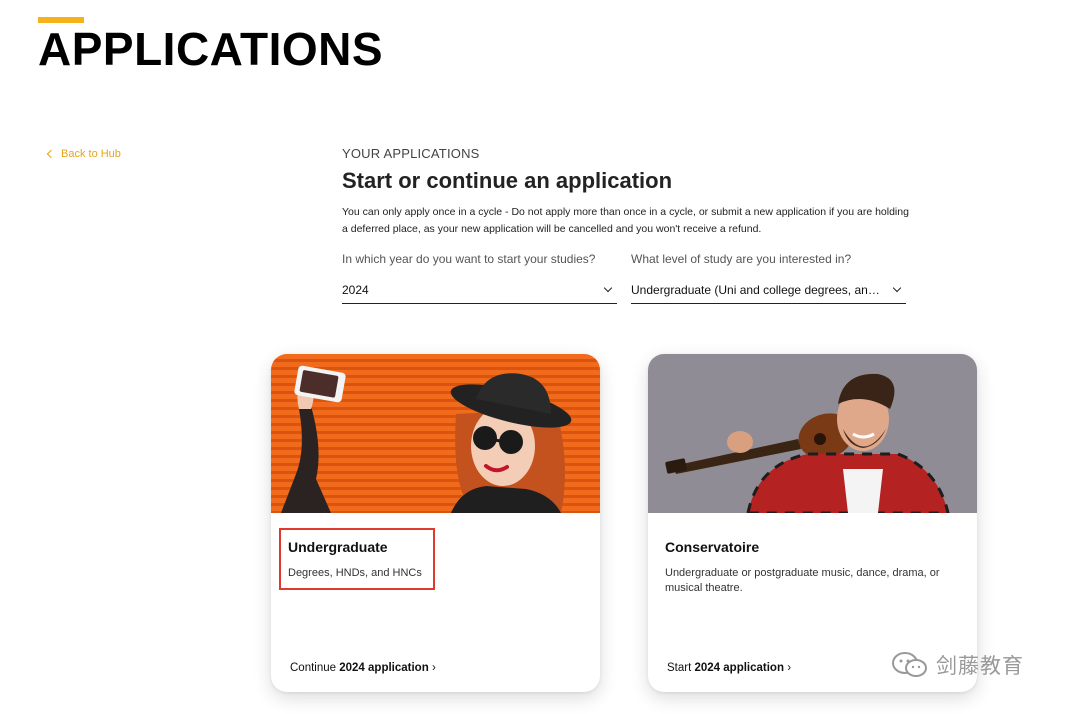 The image size is (1080, 714). What do you see at coordinates (51, 154) in the screenshot?
I see `chevron-left-icon` at bounding box center [51, 154].